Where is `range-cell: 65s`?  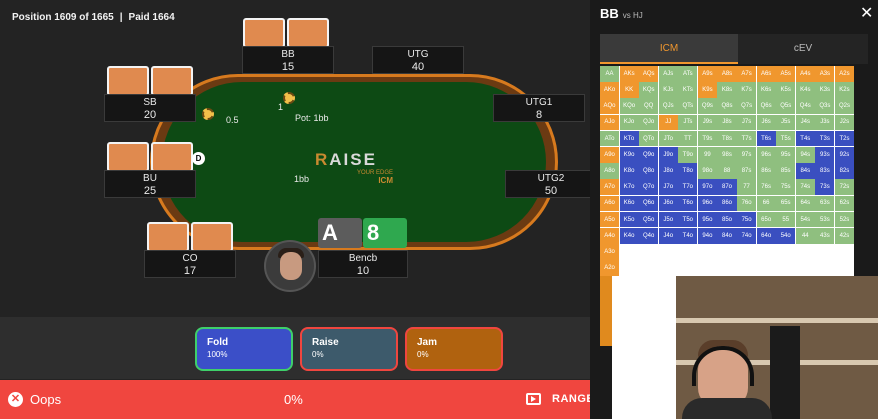 range-cell: 65s is located at coordinates (786, 203).